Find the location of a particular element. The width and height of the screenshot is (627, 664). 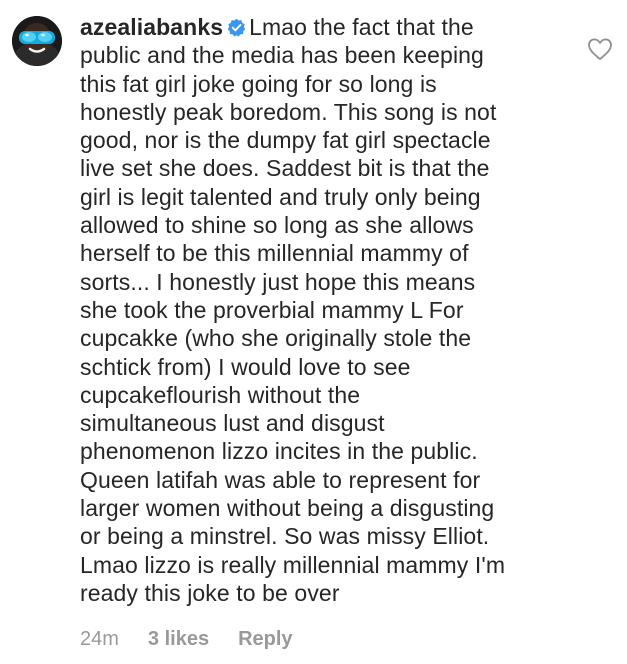

heart-outline-icon is located at coordinates (600, 49).